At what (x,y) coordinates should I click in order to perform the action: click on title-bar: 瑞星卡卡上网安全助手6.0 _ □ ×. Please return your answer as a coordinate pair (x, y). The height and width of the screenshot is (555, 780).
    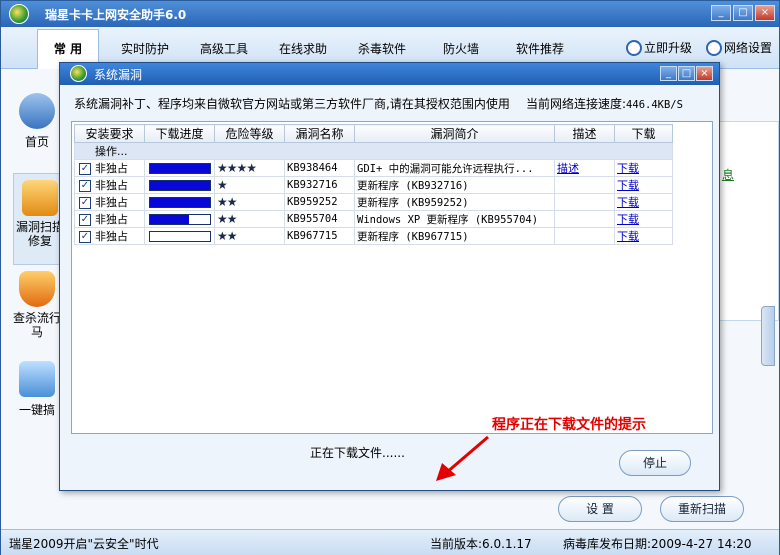
    Looking at the image, I should click on (390, 14).